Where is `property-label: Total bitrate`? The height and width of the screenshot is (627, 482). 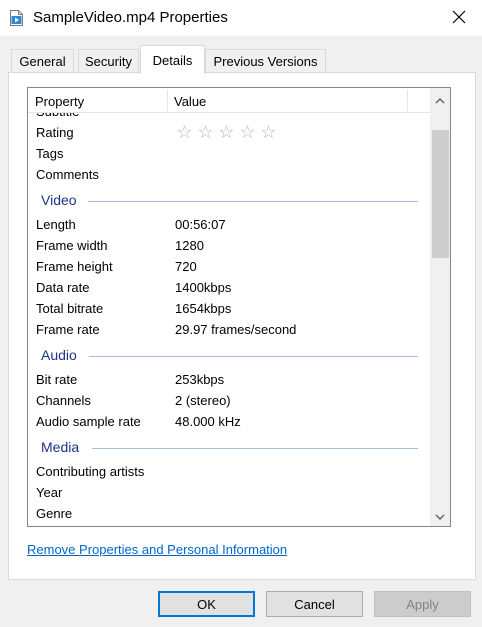
property-label: Total bitrate is located at coordinates (70, 308).